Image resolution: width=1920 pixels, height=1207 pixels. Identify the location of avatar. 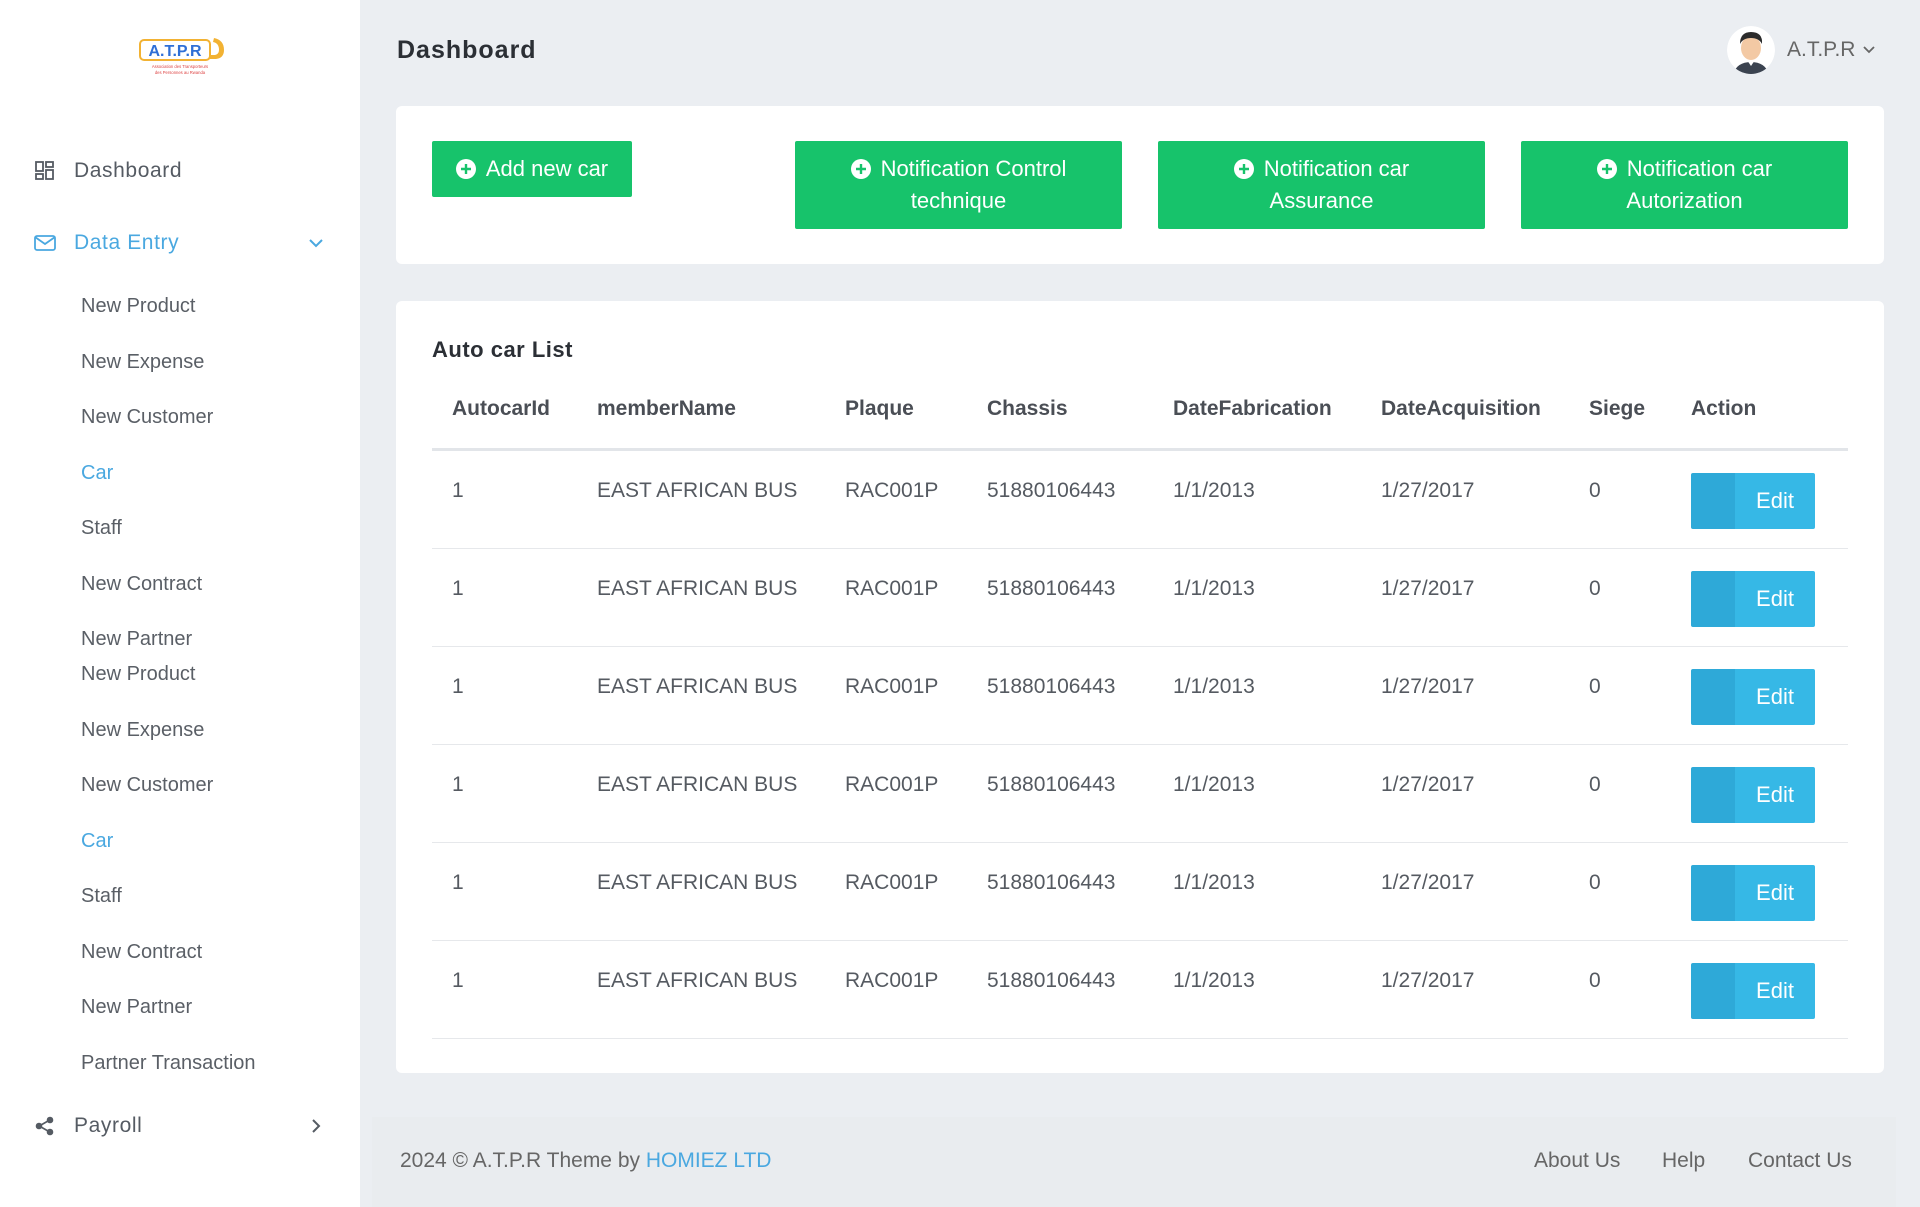
(1751, 50).